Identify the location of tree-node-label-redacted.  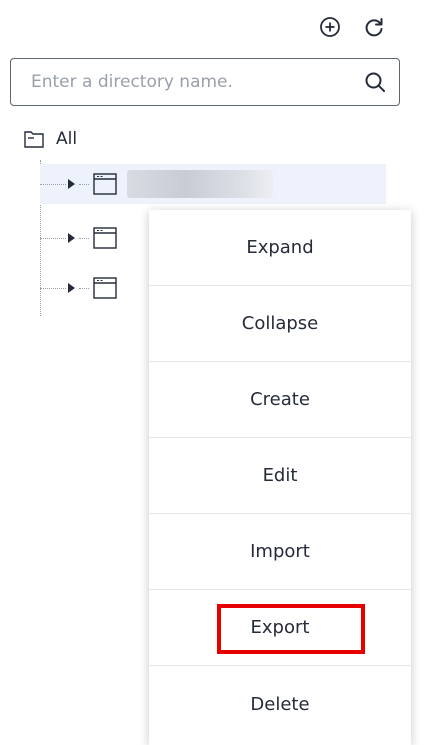
(200, 184).